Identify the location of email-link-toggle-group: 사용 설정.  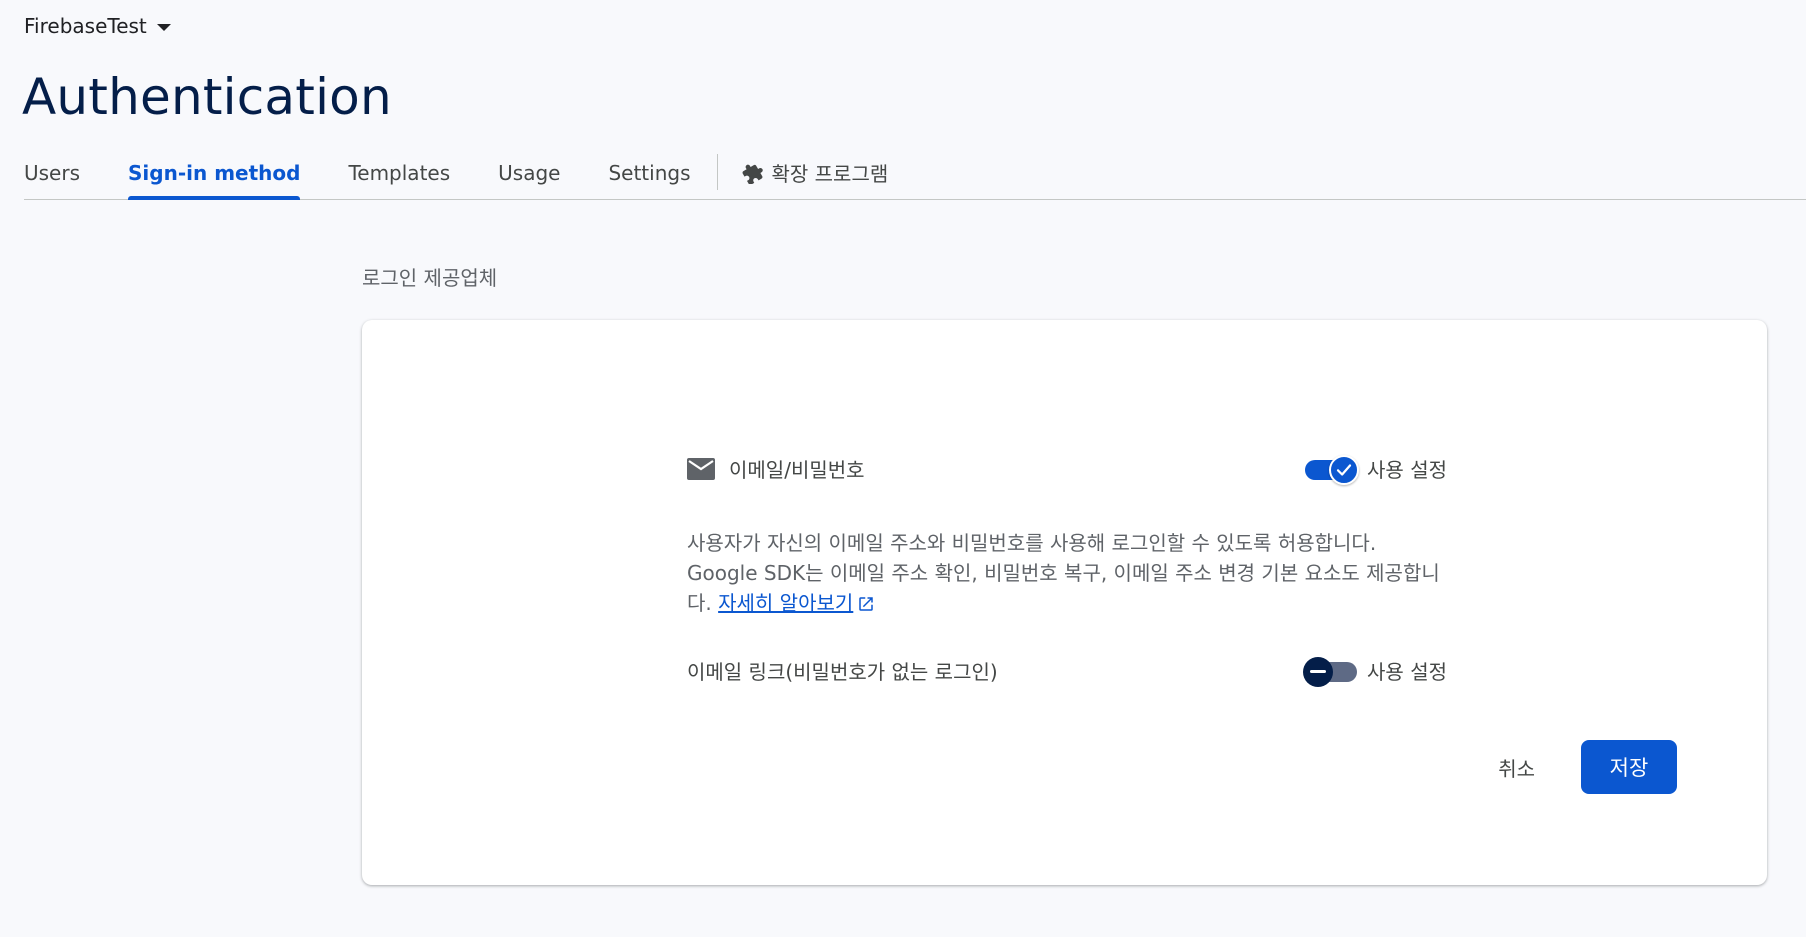
(1375, 671).